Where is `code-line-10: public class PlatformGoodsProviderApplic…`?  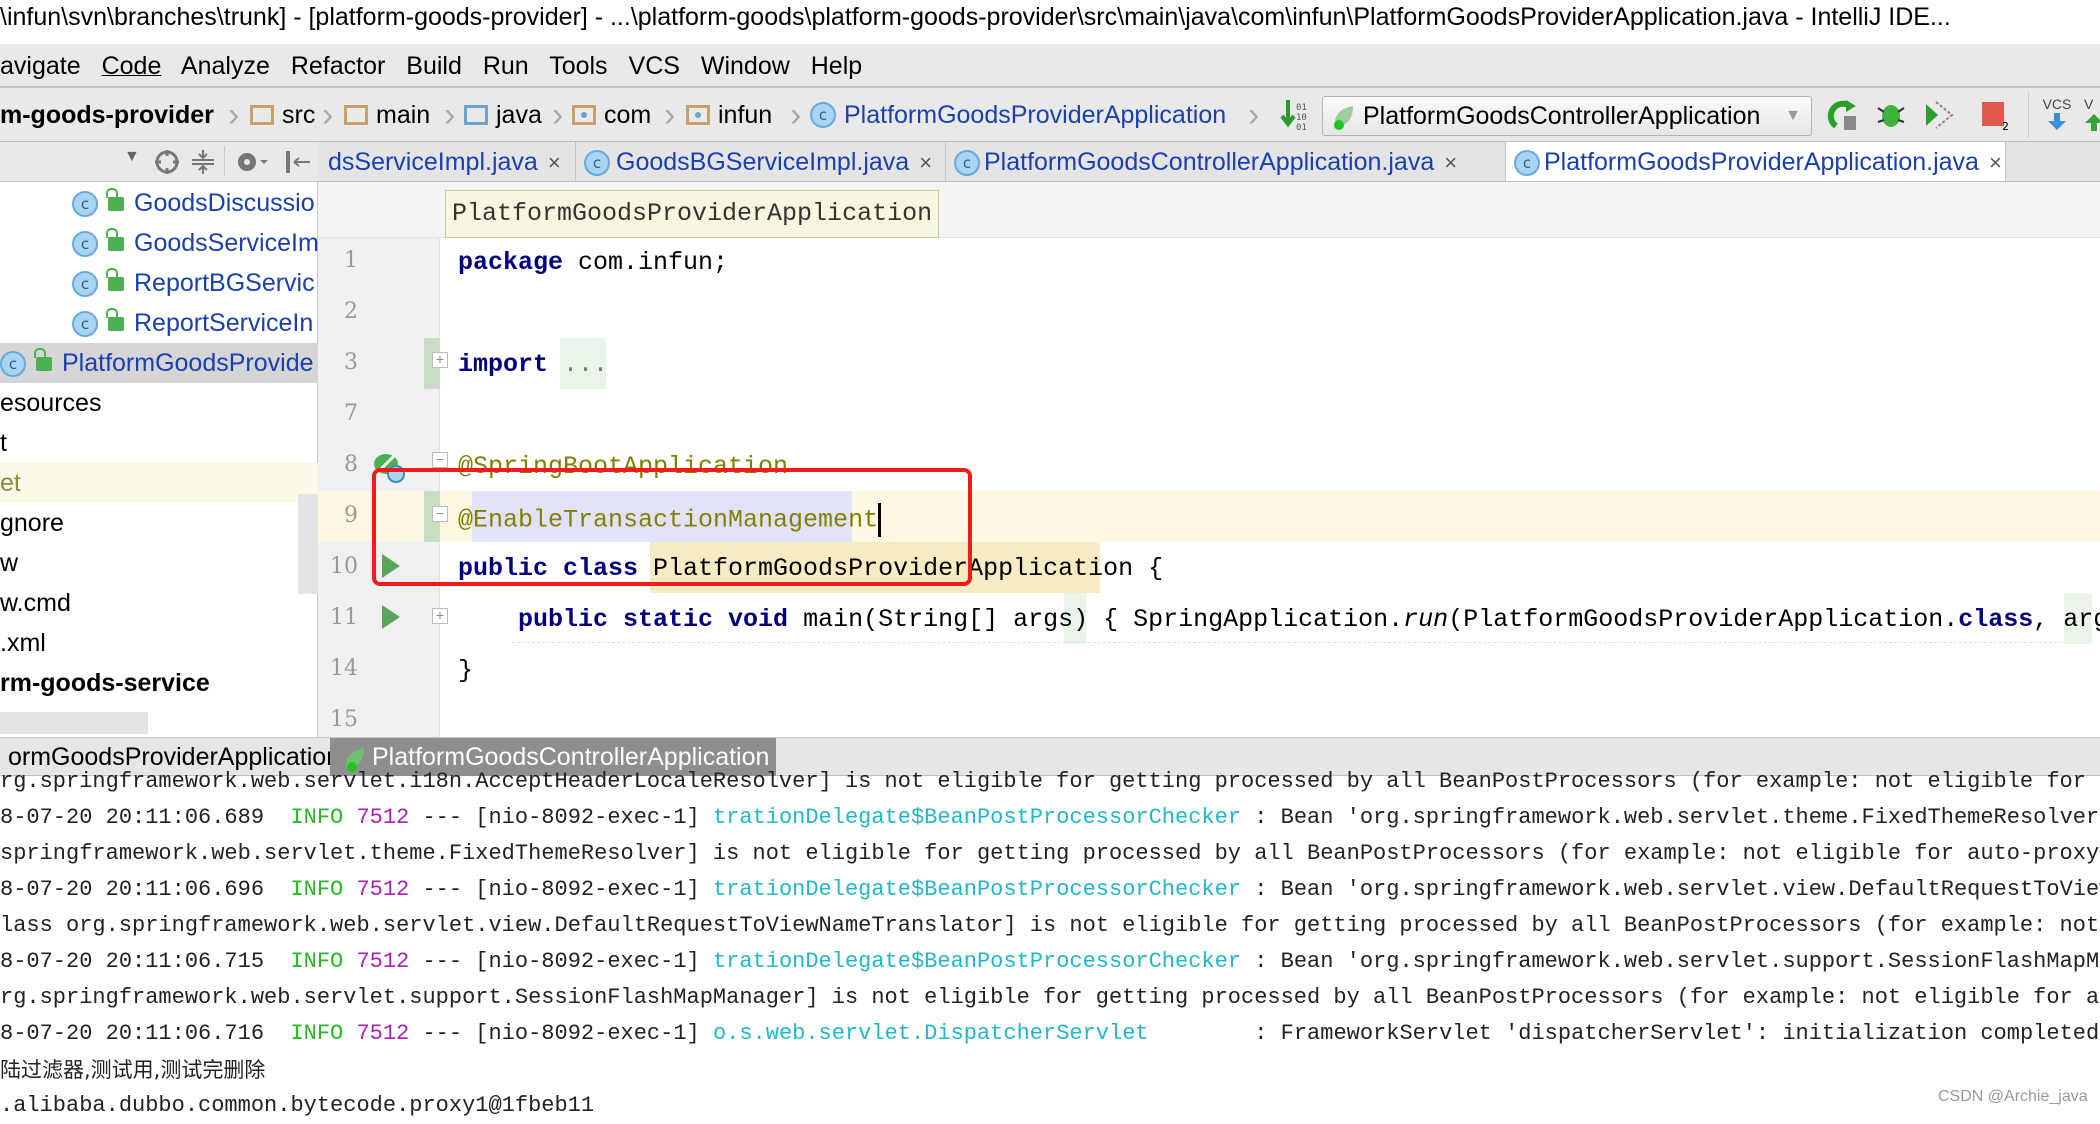 code-line-10: public class PlatformGoodsProviderApplic… is located at coordinates (810, 568).